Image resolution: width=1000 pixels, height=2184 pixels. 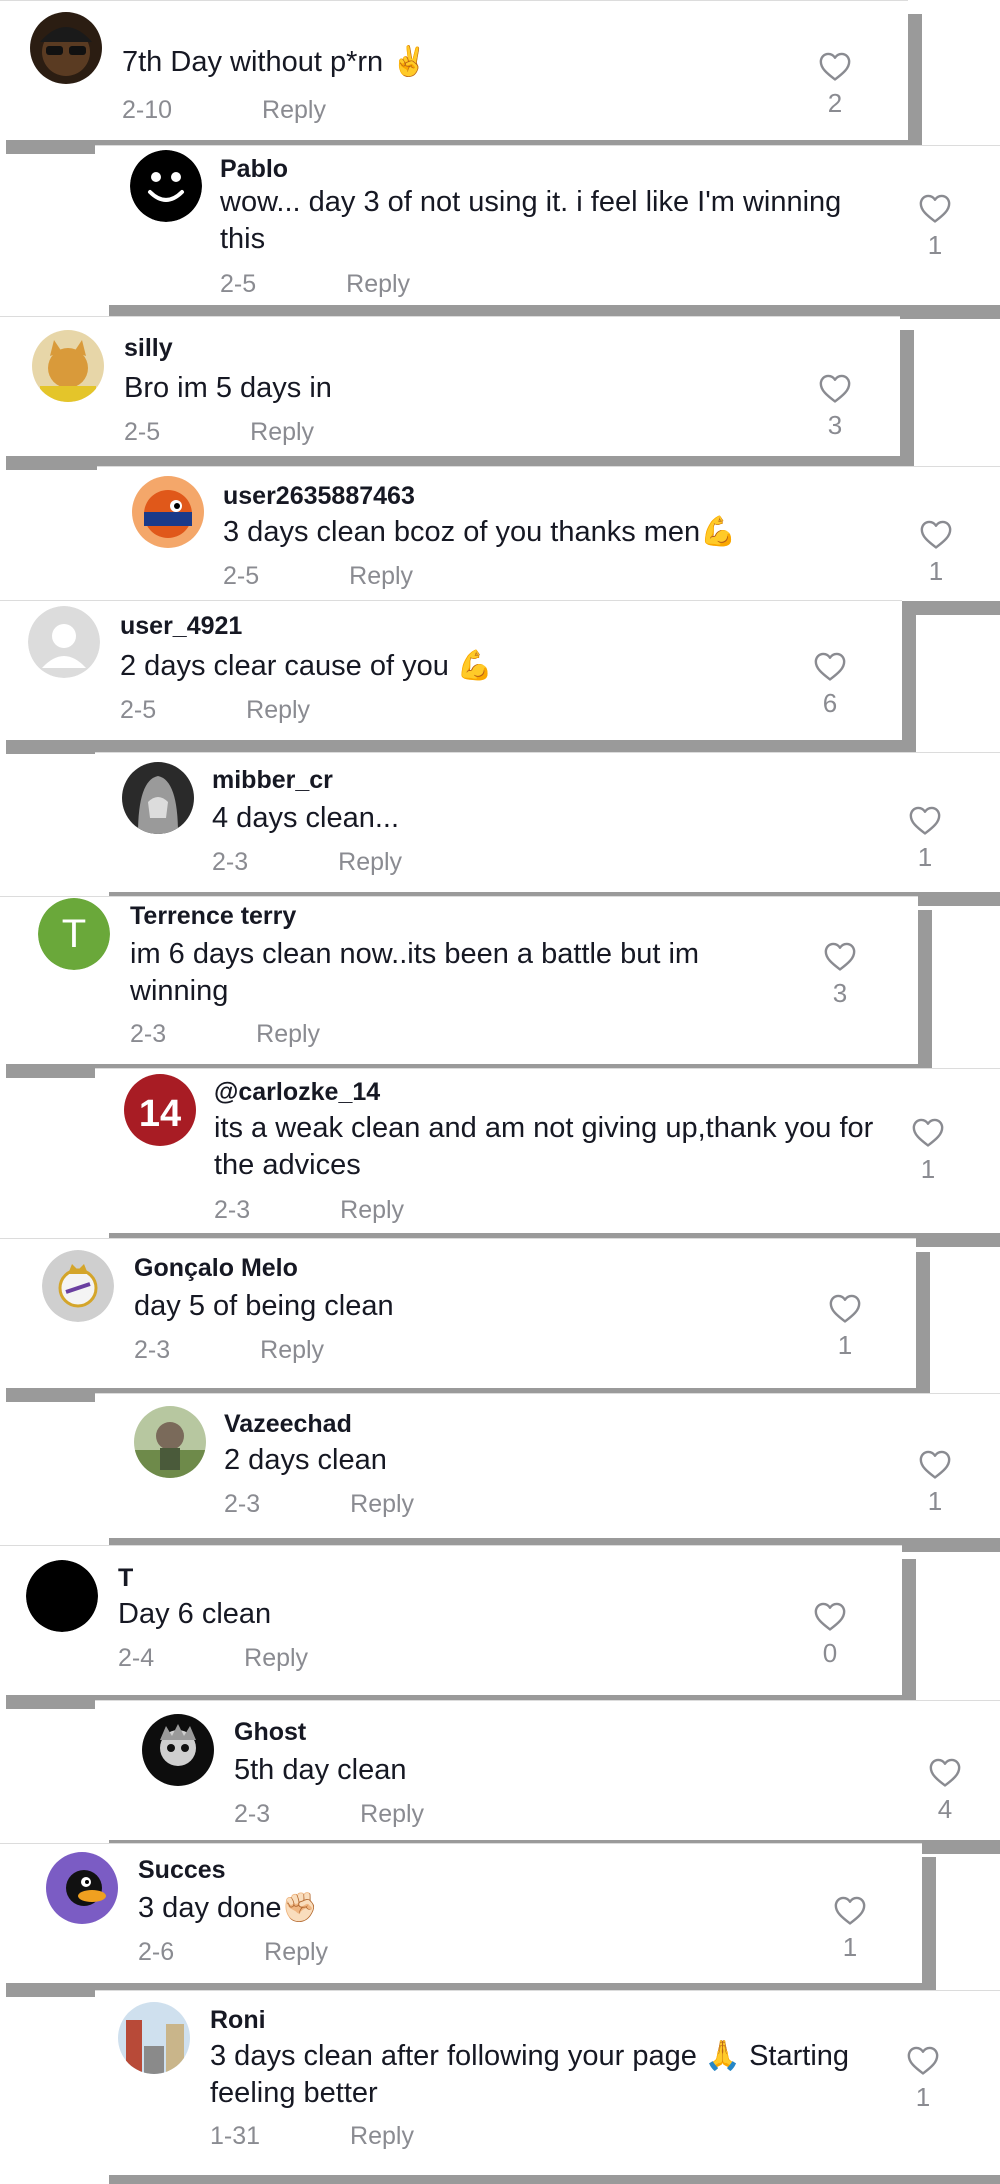 I want to click on comment-date: 2-10, so click(x=147, y=110).